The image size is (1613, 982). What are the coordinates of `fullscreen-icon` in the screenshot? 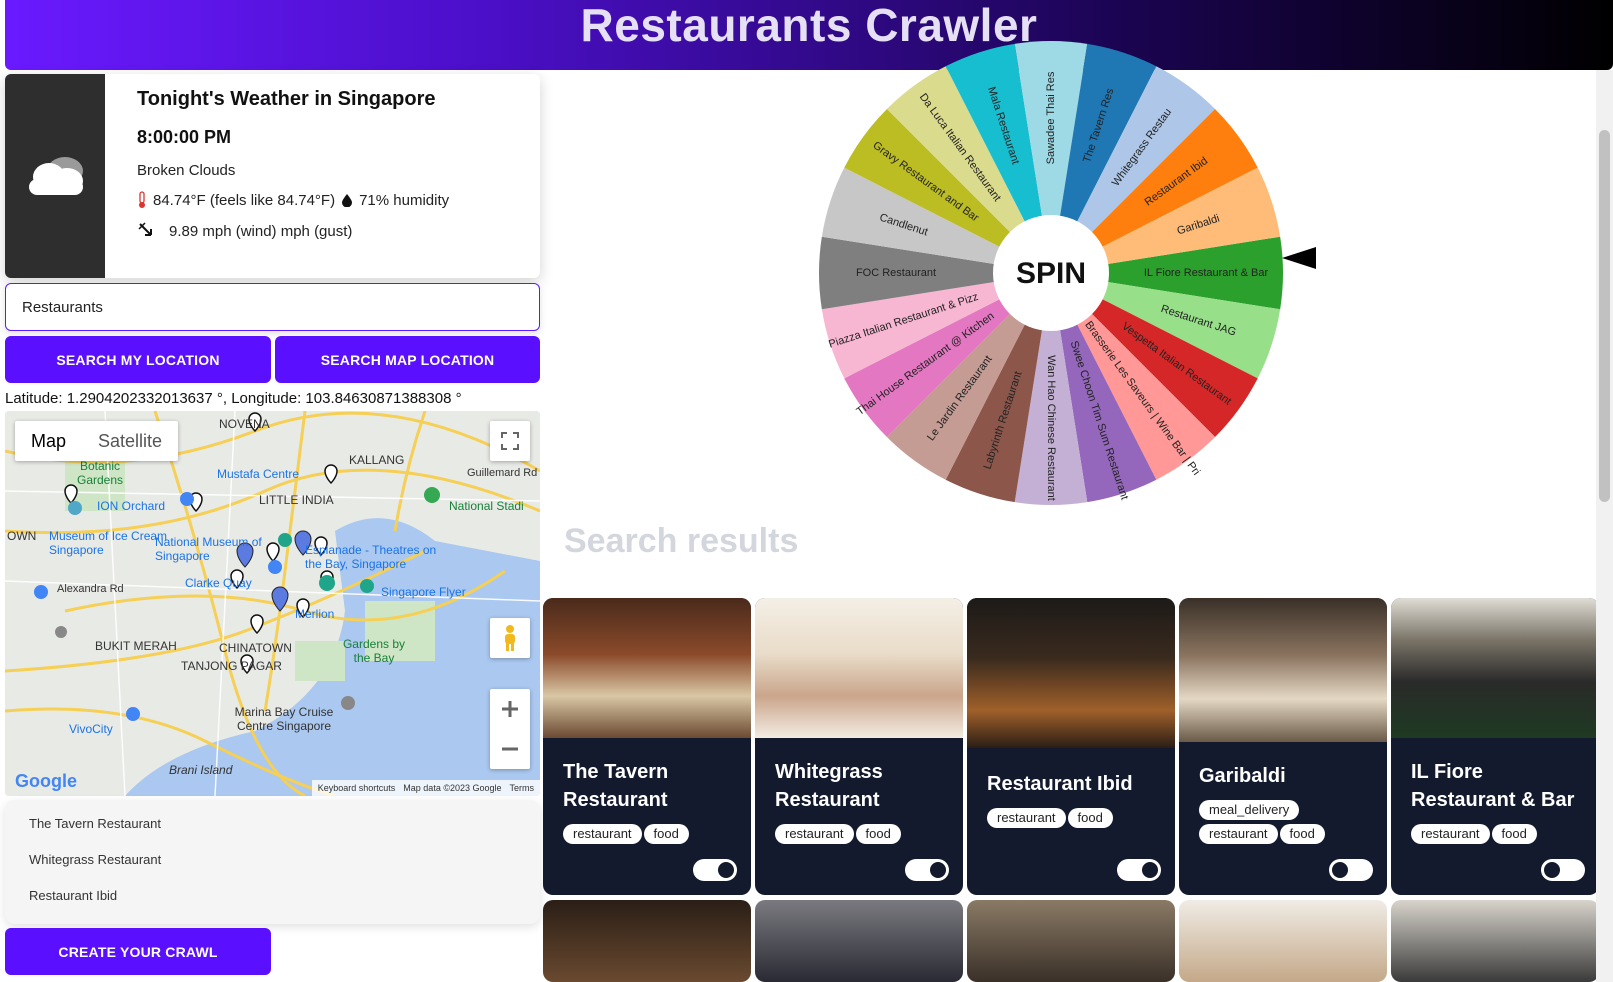 It's located at (510, 441).